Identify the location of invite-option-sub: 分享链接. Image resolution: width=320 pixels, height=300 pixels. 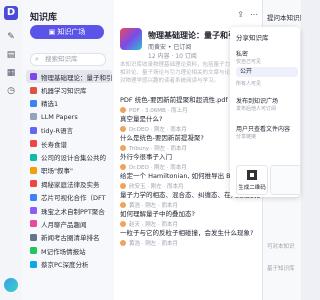
(246, 137).